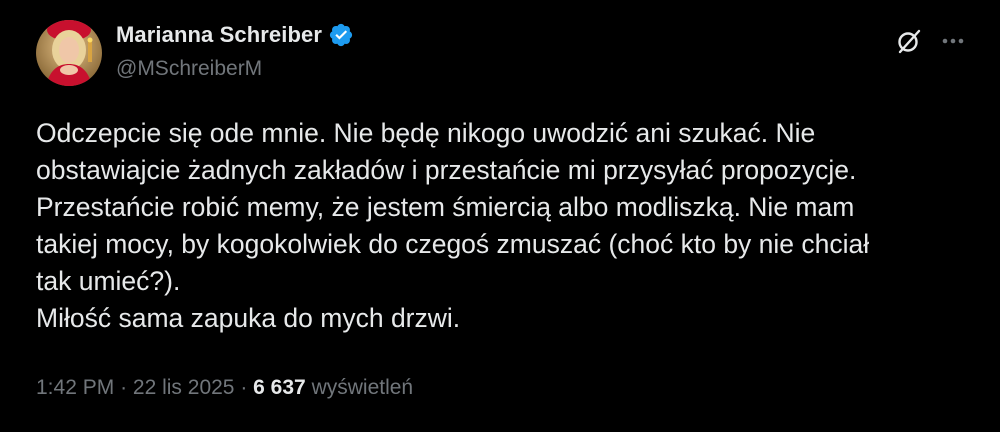  I want to click on tweet-meta: 1:42 PM · 22 lis 2025 · 6 637 wyświetleń, so click(224, 388).